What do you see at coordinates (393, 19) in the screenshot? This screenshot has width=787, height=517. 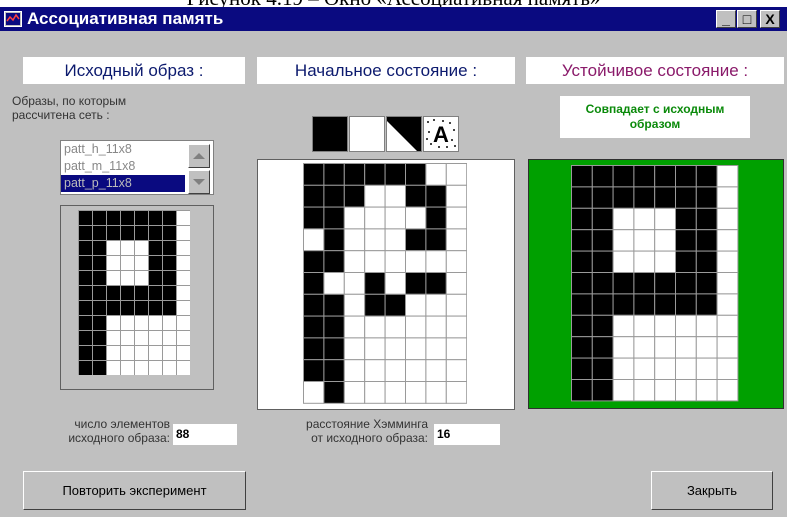 I see `title-bar: Ассоциативная память _ □ X` at bounding box center [393, 19].